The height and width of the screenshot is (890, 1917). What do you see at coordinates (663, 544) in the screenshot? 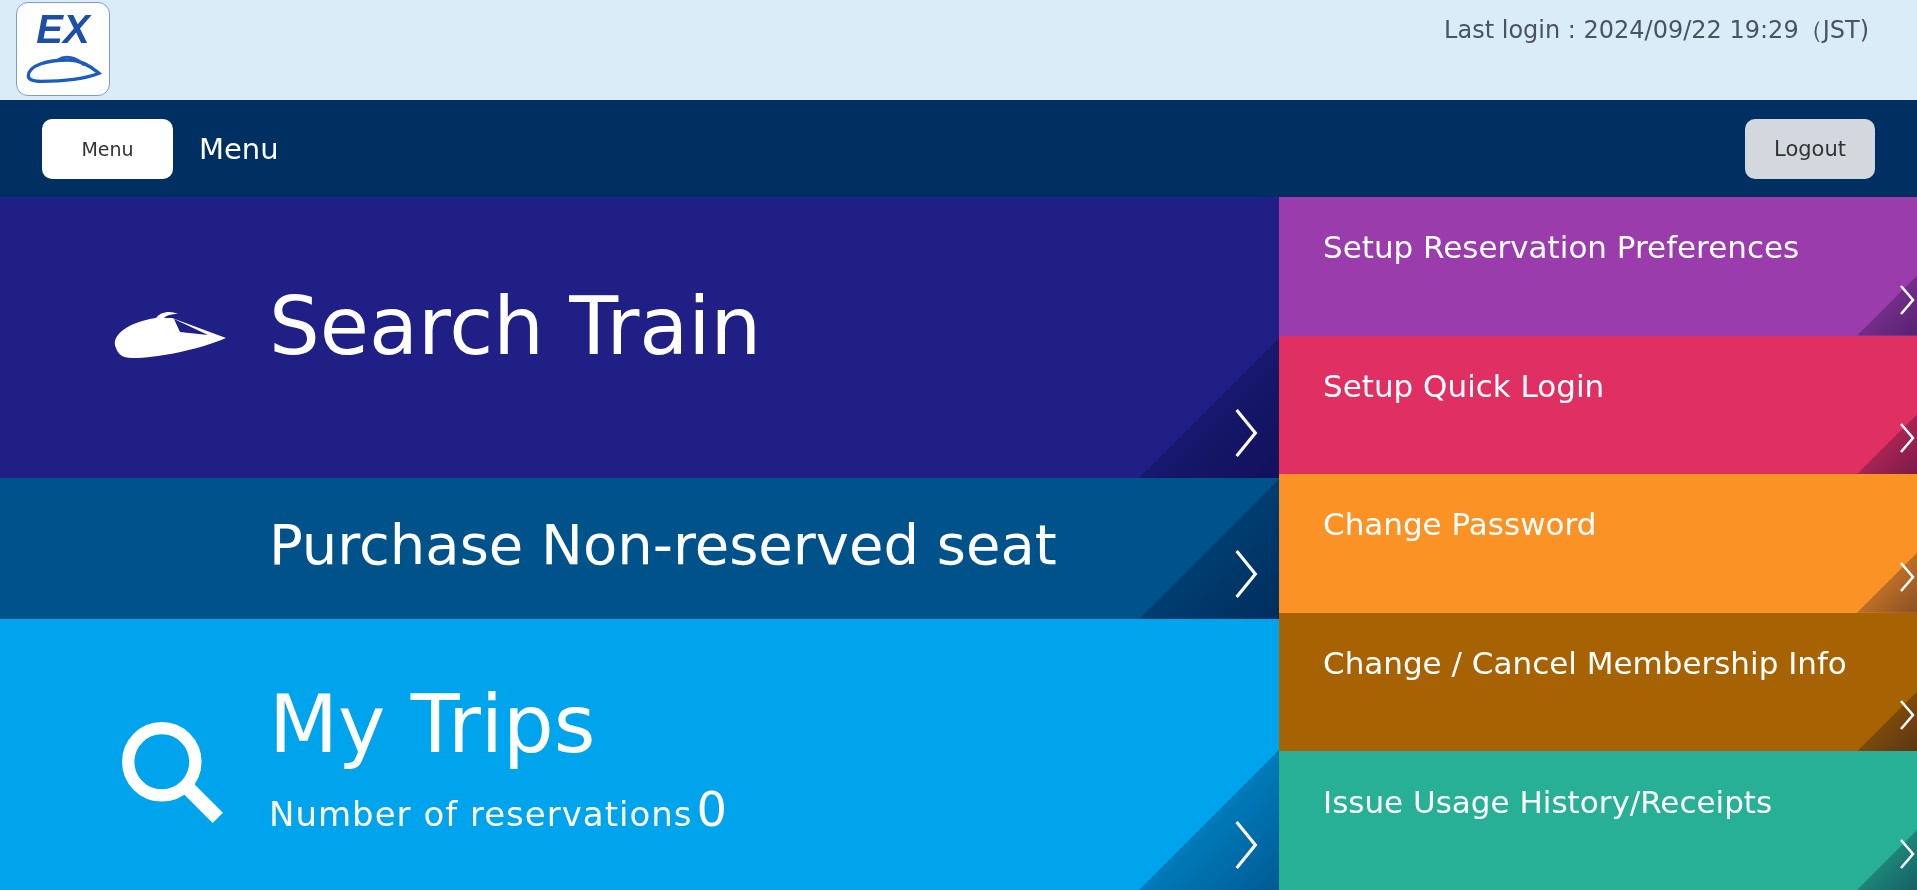
I see `tile-title: Purchase Non-reserved seat` at bounding box center [663, 544].